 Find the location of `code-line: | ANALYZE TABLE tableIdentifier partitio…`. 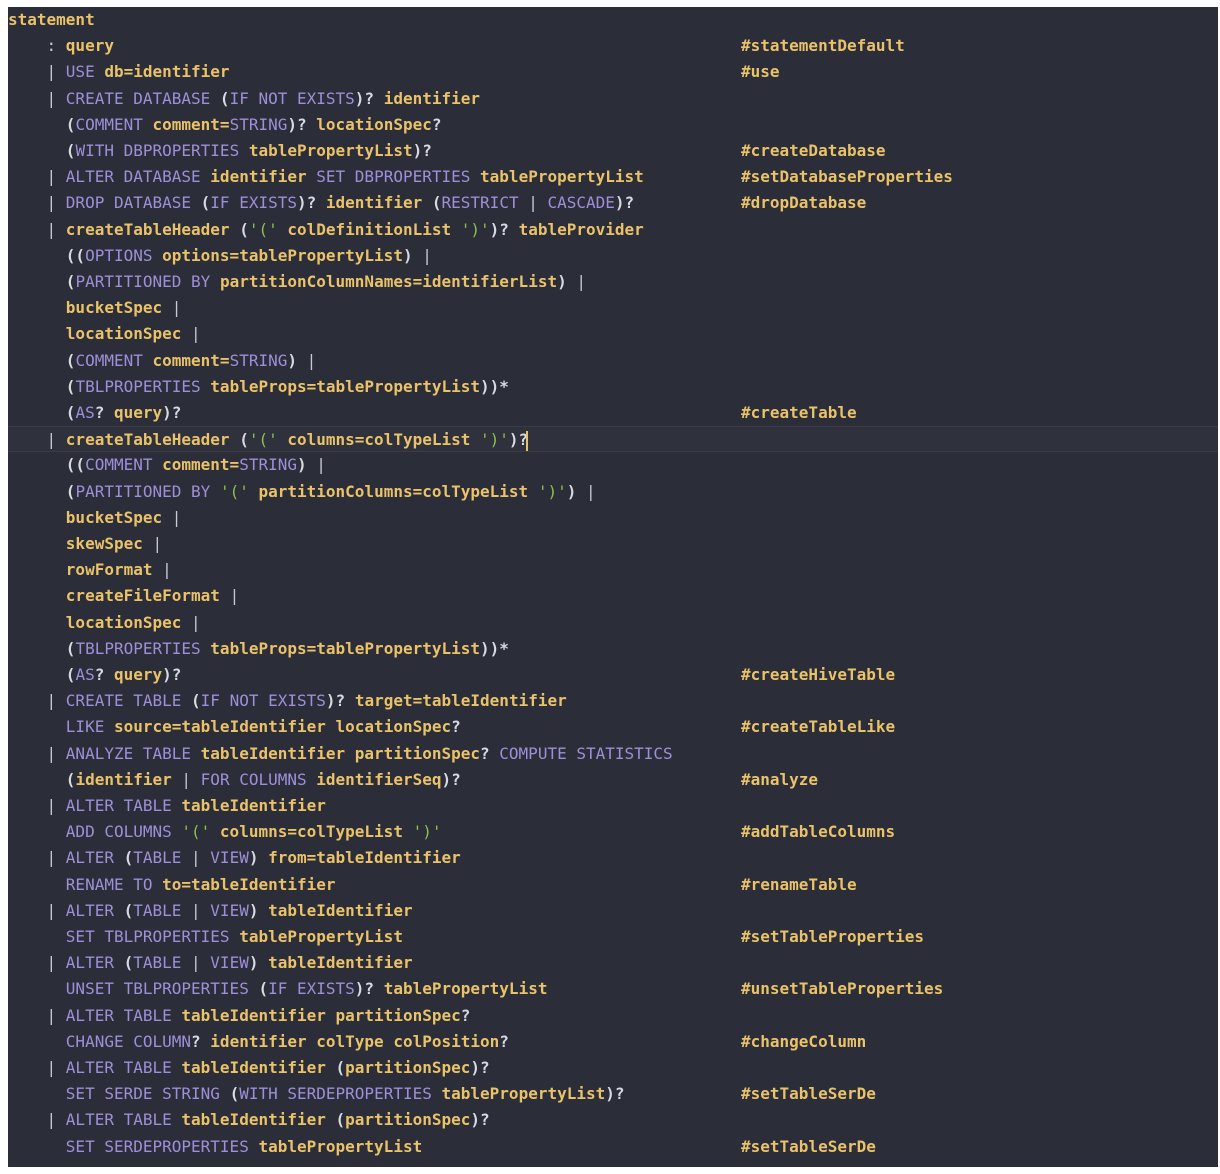

code-line: | ANALYZE TABLE tableIdentifier partitio… is located at coordinates (613, 754).